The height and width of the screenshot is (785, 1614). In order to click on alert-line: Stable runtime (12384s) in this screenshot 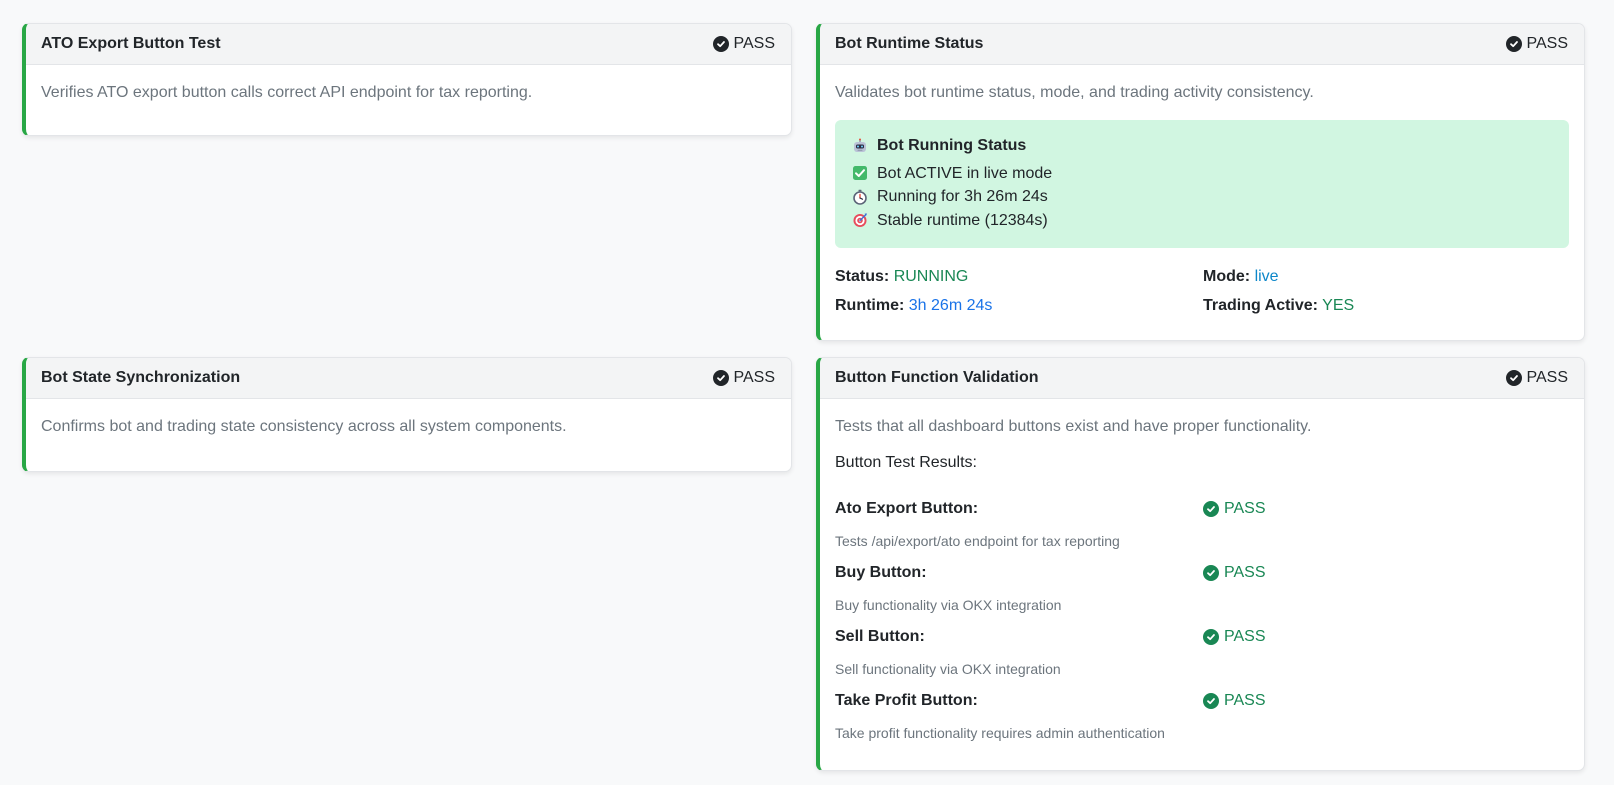, I will do `click(1202, 221)`.